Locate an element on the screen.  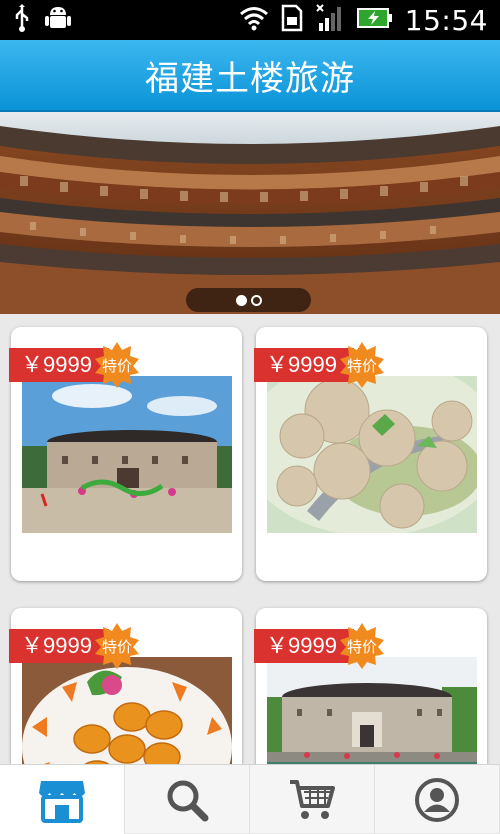
profile-icon is located at coordinates (437, 799).